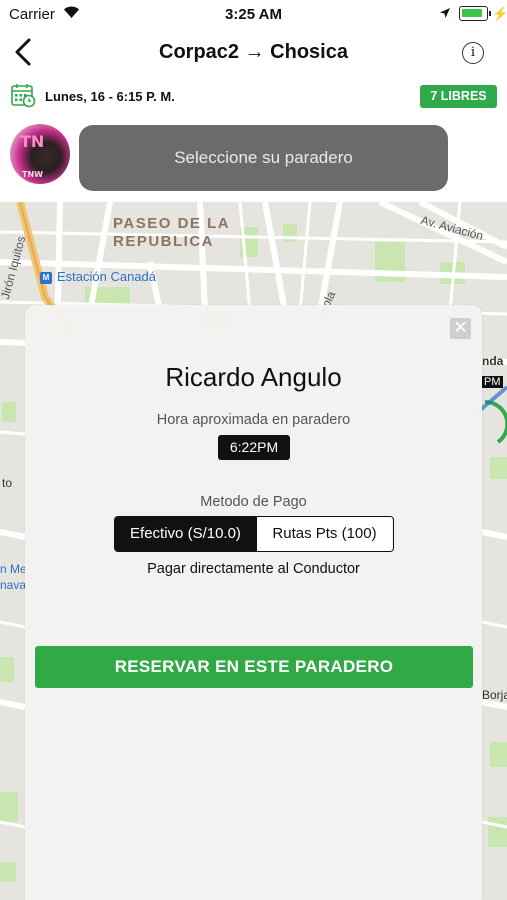  I want to click on avatar-subtext: TNW, so click(32, 174).